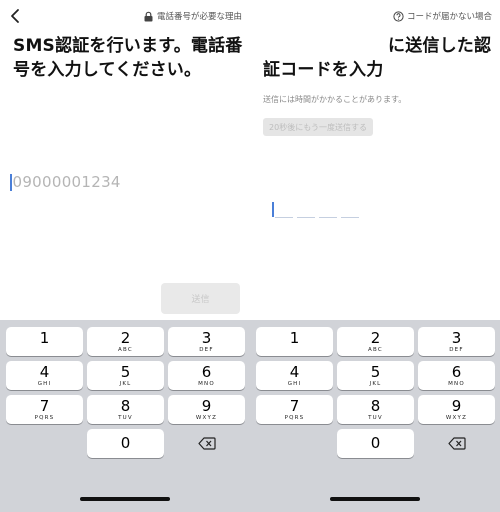 The image size is (500, 512). I want to click on phone-number-placeholder: 09000001234, so click(66, 182).